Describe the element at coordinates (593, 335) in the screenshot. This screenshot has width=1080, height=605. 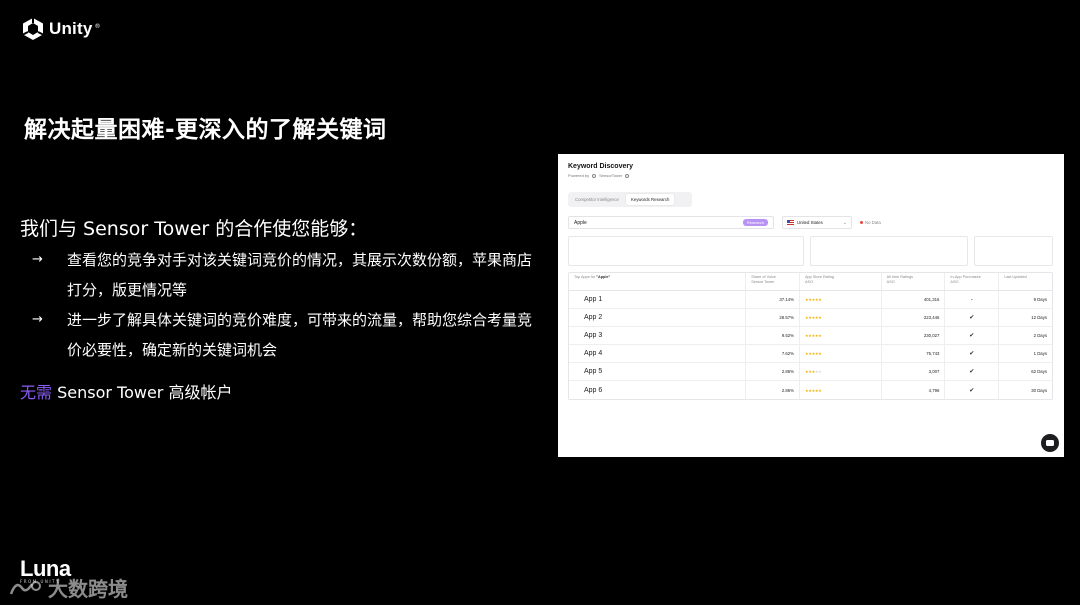
I see `app-name: App 3` at that location.